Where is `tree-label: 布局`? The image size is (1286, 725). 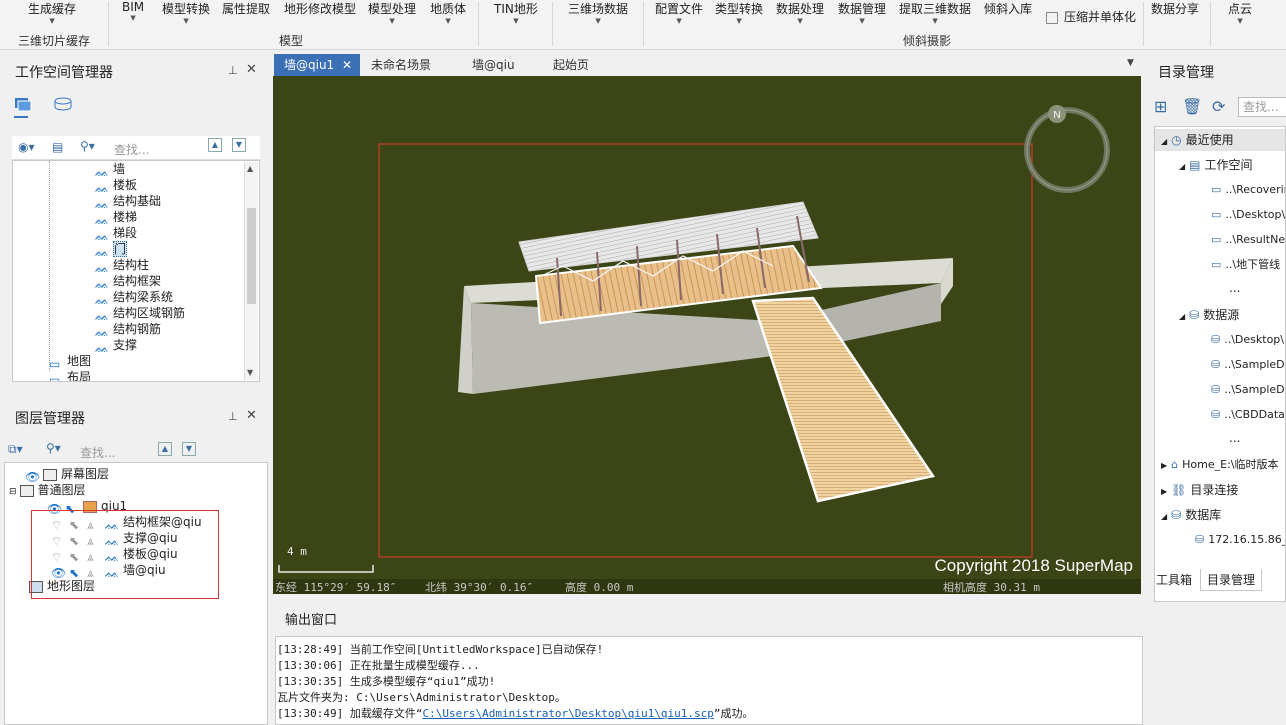 tree-label: 布局 is located at coordinates (79, 376).